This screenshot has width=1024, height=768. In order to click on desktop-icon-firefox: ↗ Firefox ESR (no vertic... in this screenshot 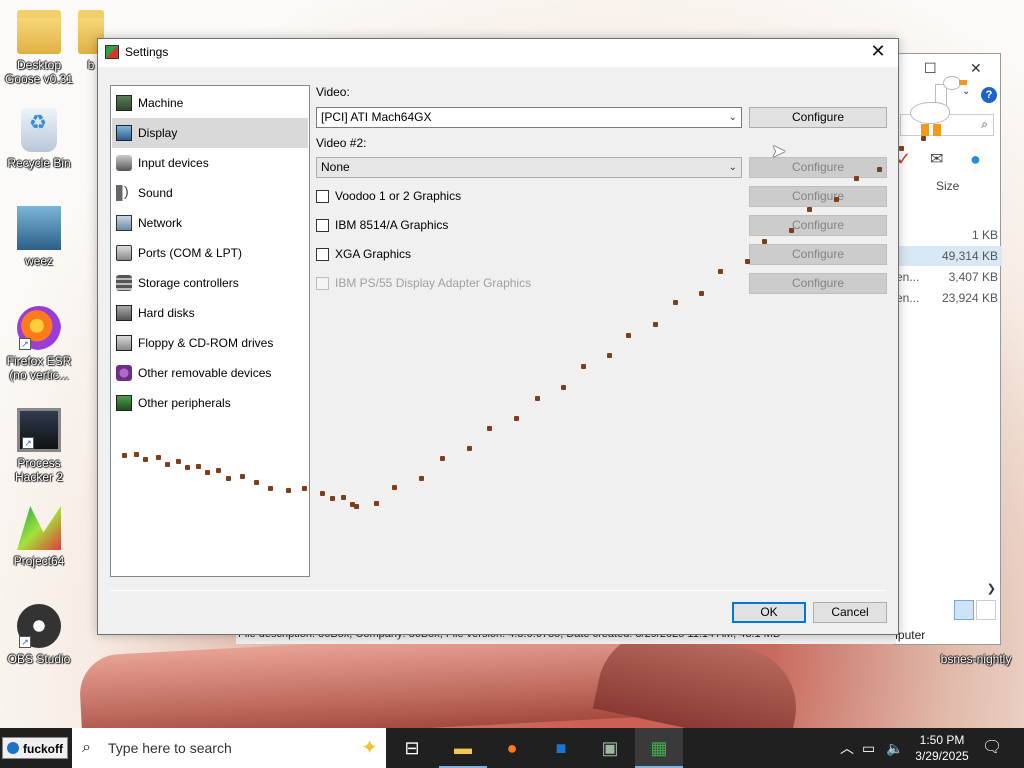, I will do `click(39, 344)`.